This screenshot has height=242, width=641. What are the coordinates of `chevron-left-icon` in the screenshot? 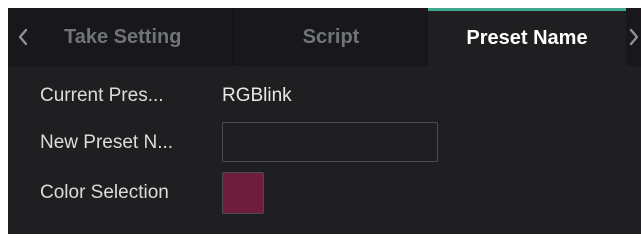 It's located at (23, 37).